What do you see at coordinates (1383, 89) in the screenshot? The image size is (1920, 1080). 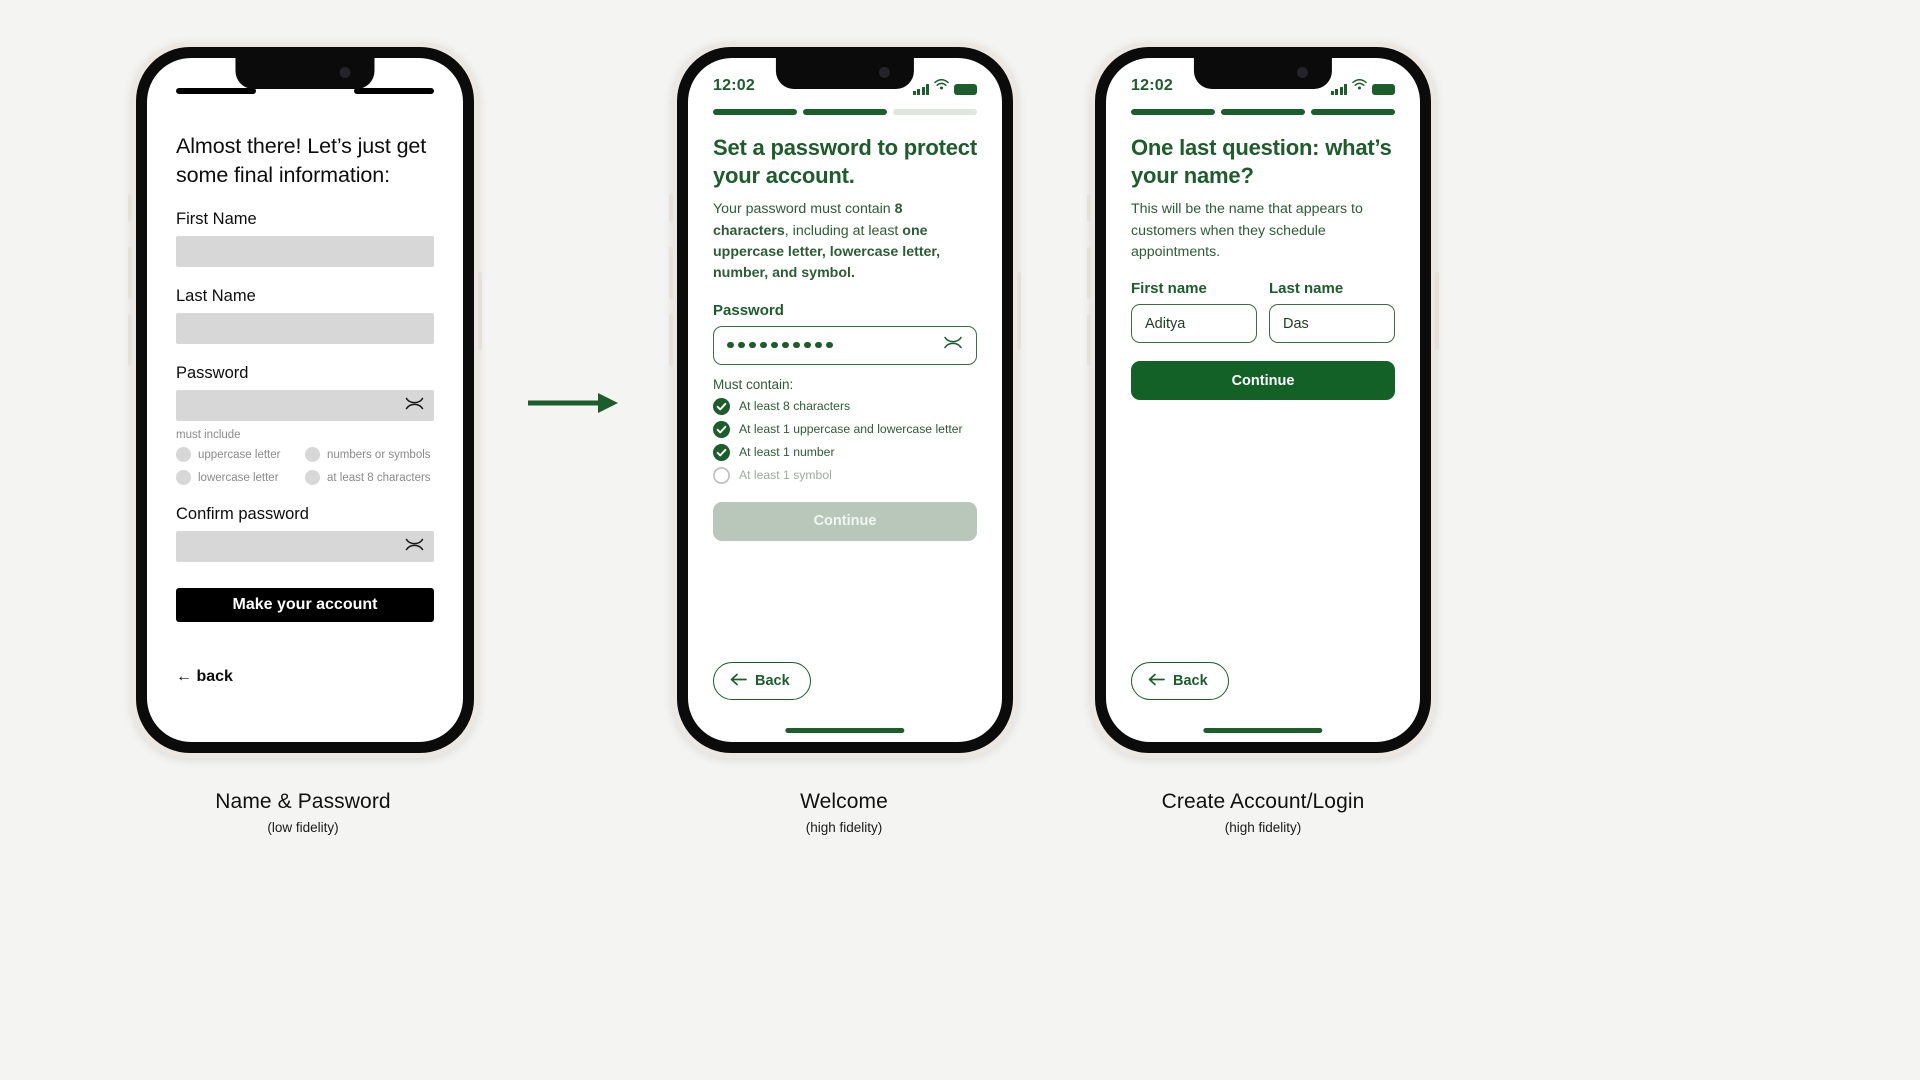 I see `battery-icon` at bounding box center [1383, 89].